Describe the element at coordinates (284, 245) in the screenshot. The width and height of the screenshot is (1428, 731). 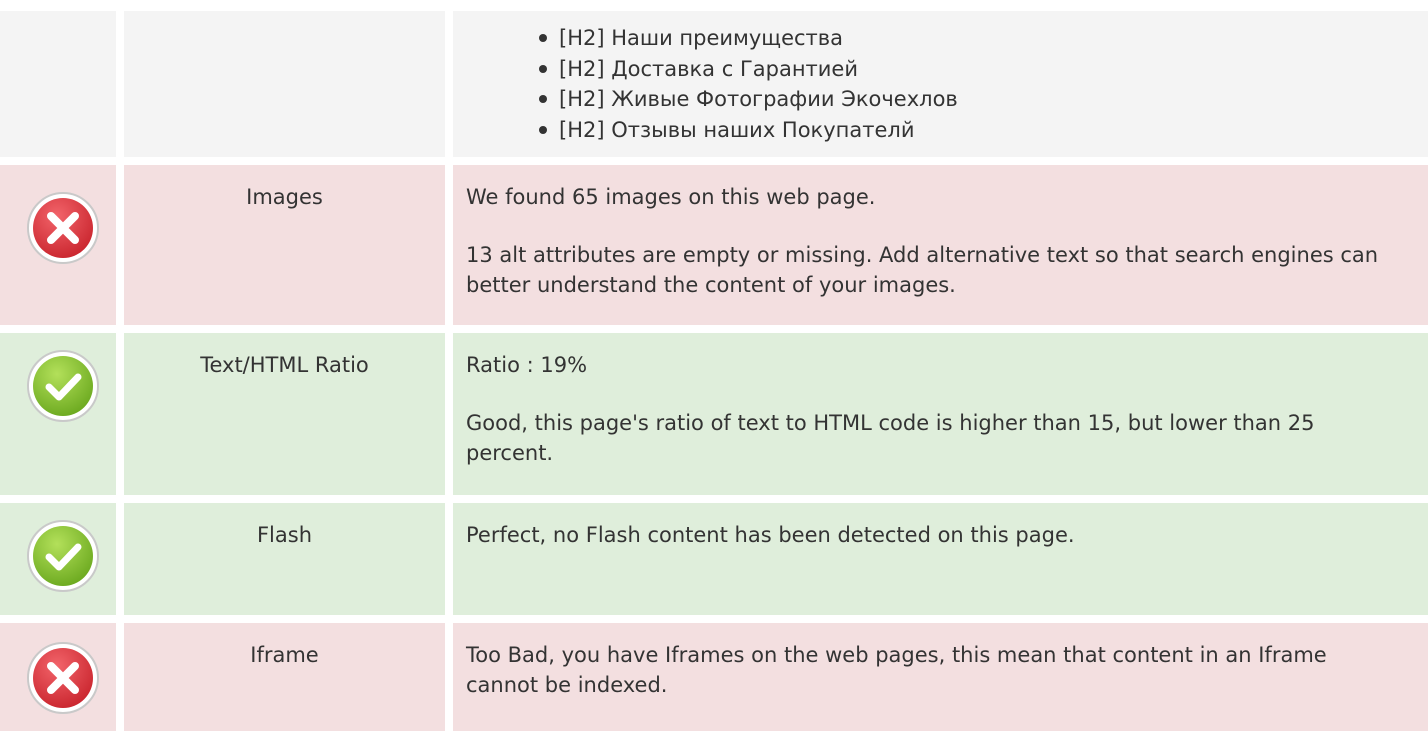
I see `label-cell: Images` at that location.